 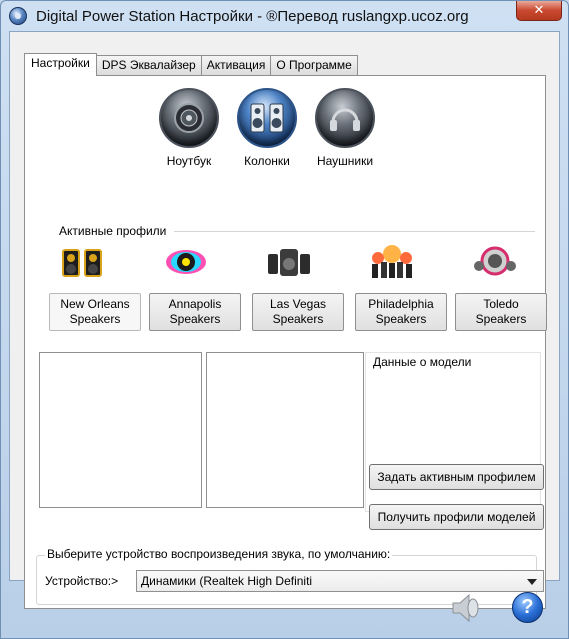 I want to click on mode-laptop: Ноутбук, so click(x=189, y=128).